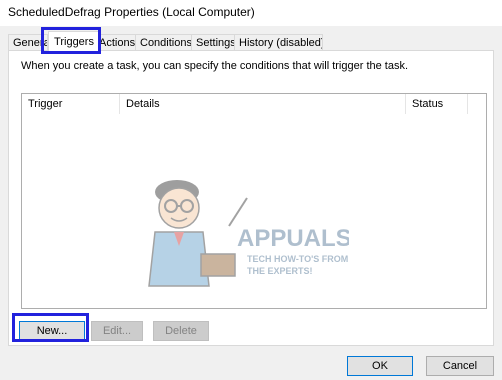  What do you see at coordinates (71, 104) in the screenshot?
I see `column-header-trigger: Trigger` at bounding box center [71, 104].